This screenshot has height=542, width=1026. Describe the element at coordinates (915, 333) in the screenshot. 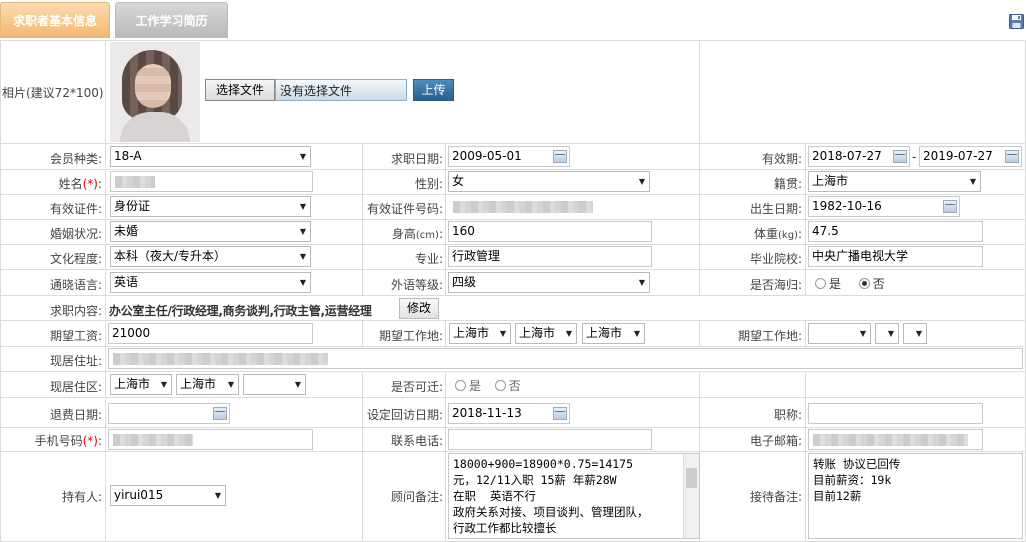

I see `expected-district-select-2: ▼` at that location.